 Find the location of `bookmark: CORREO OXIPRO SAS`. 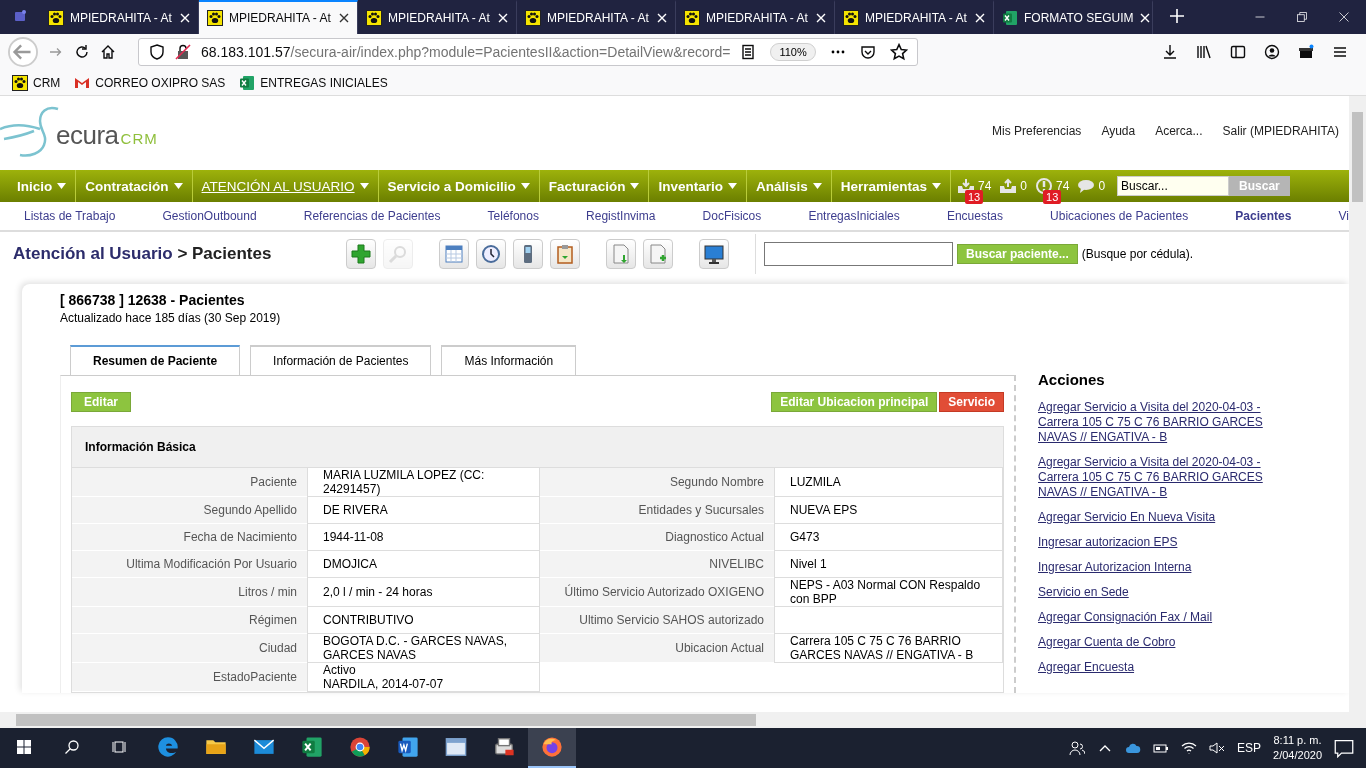

bookmark: CORREO OXIPRO SAS is located at coordinates (150, 82).